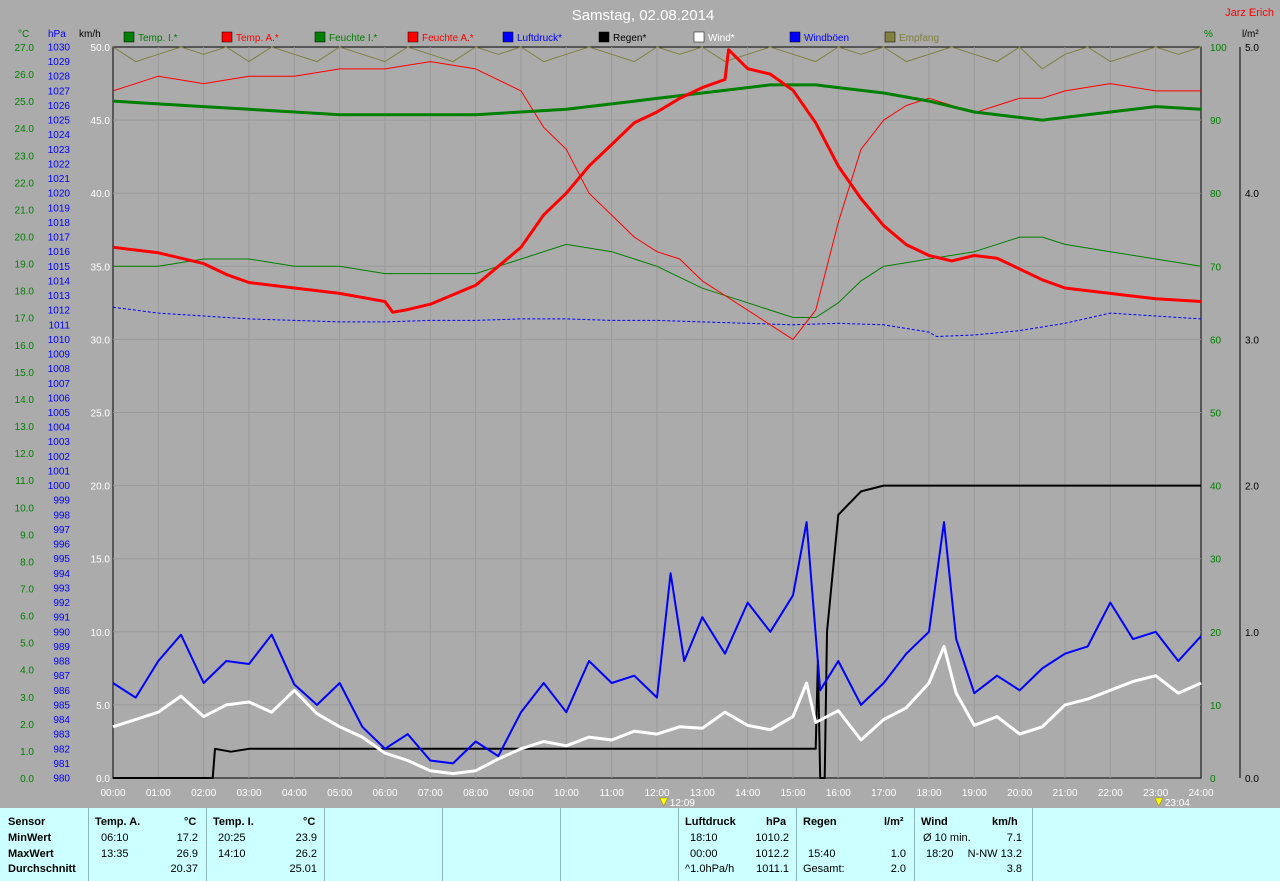 The width and height of the screenshot is (1280, 881). Describe the element at coordinates (1213, 779) in the screenshot. I see `percent-tick-label: 0` at that location.